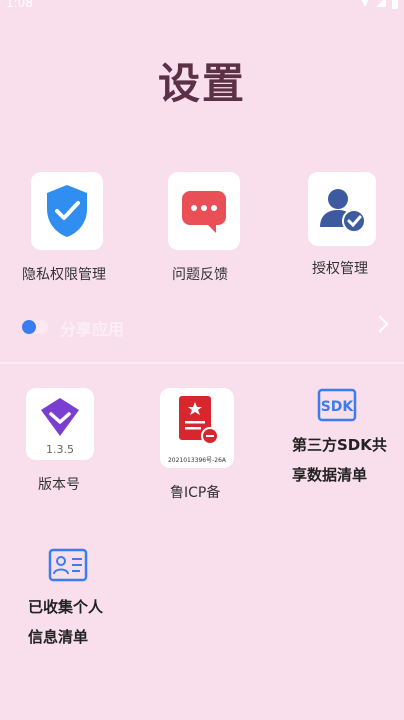  I want to click on wifi-icon, so click(365, 3).